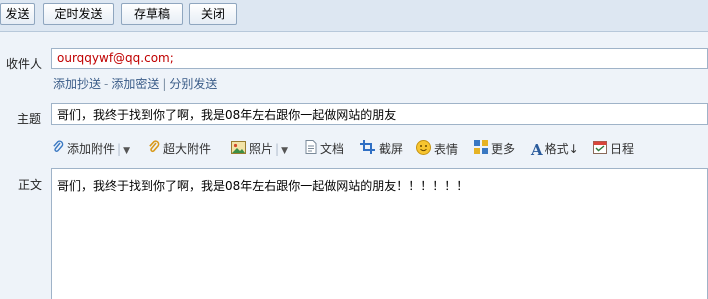 Image resolution: width=708 pixels, height=299 pixels. What do you see at coordinates (368, 149) in the screenshot?
I see `screenshot-icon` at bounding box center [368, 149].